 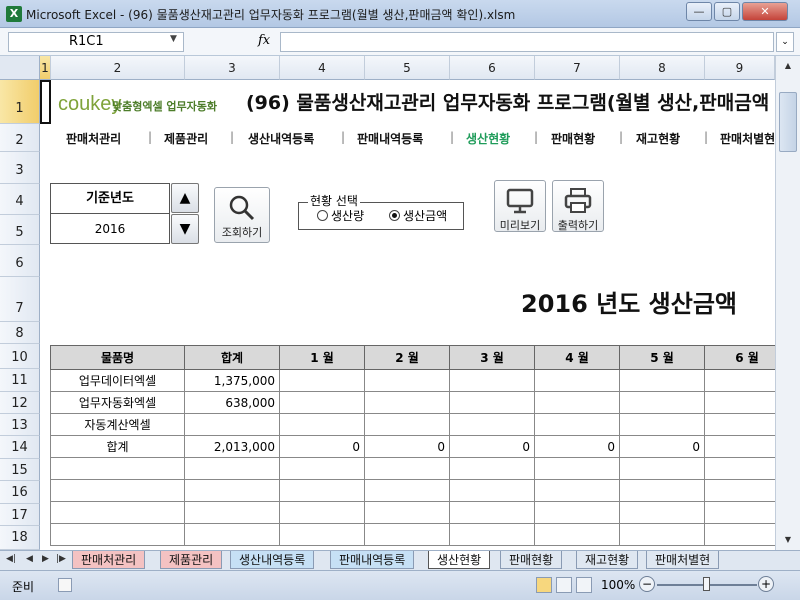 I want to click on row-header: 13, so click(x=20, y=425).